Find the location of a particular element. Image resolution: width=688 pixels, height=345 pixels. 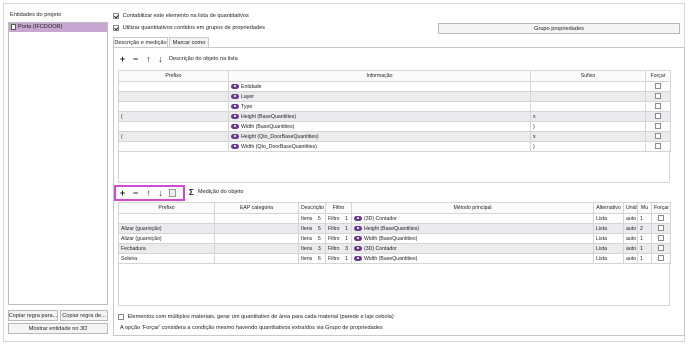

table-row: ( Height (Qto_DoorBaseQuantities) x is located at coordinates (394, 136).